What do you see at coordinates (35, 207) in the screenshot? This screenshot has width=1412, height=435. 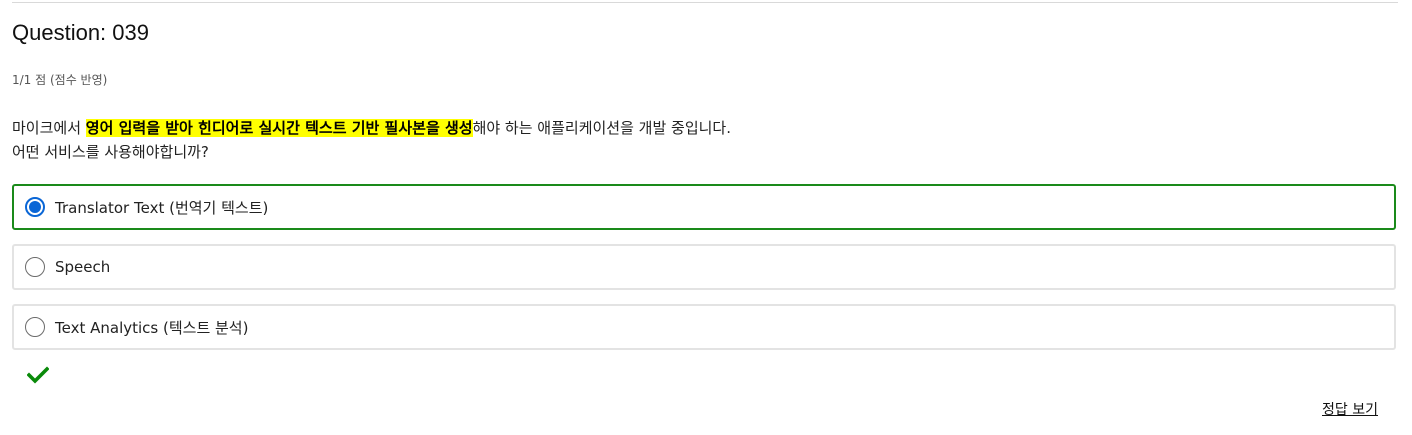 I see `radio-button-selected` at bounding box center [35, 207].